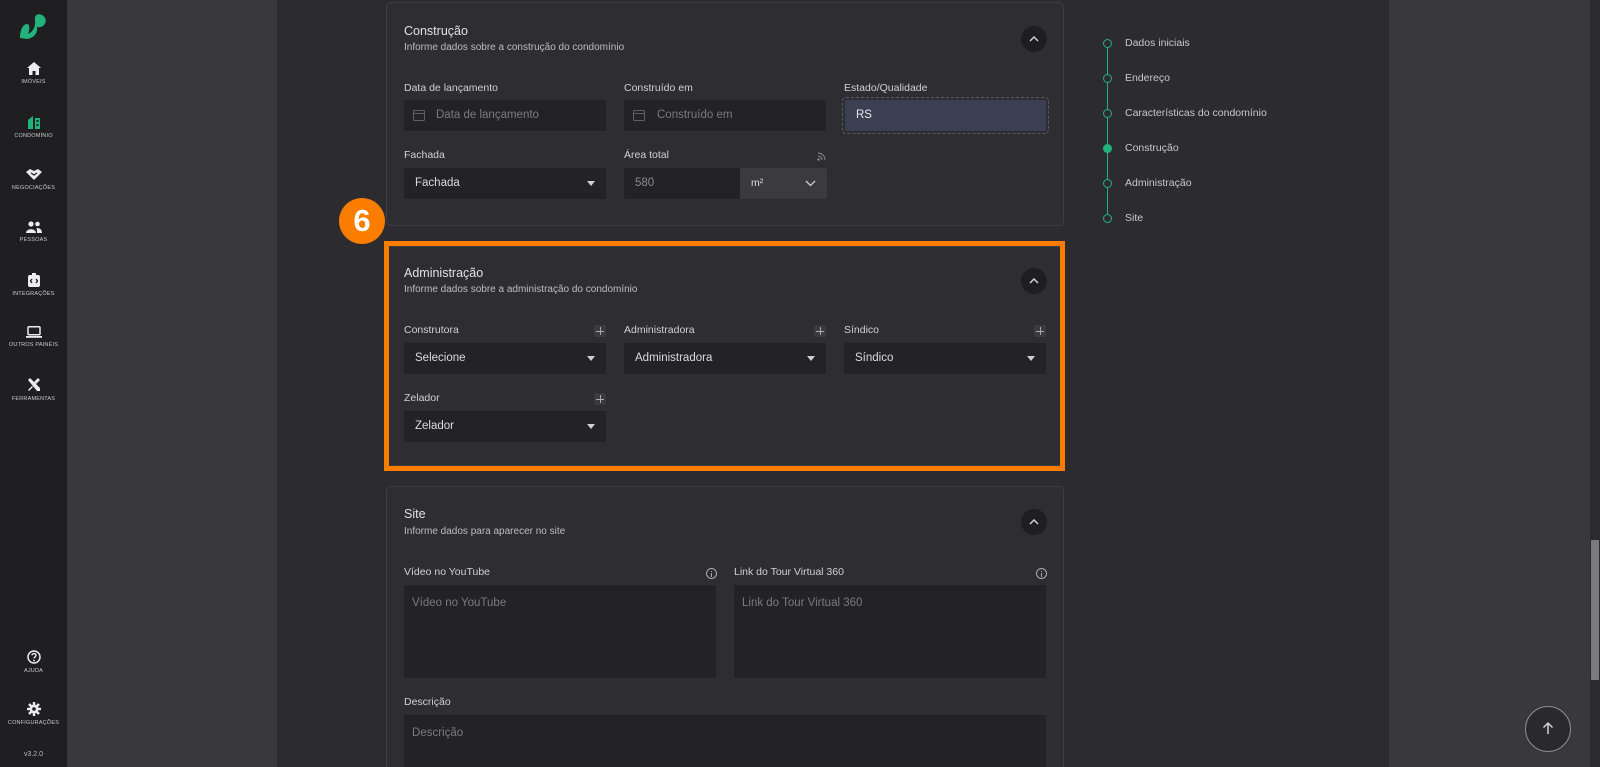 The height and width of the screenshot is (767, 1600). I want to click on stepper-label: Endereço, so click(1147, 78).